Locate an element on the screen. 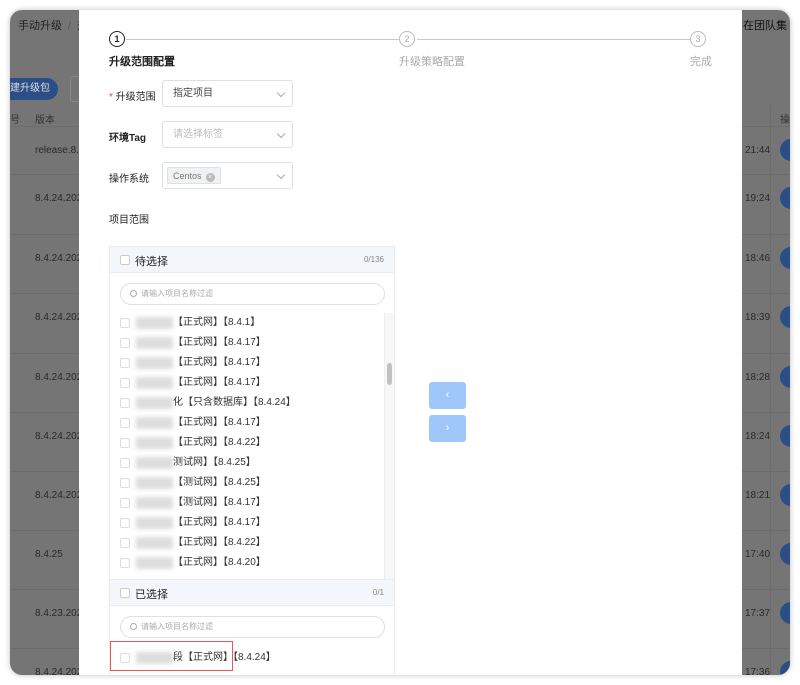 This screenshot has height=685, width=800. row-time: 21:44 is located at coordinates (758, 150).